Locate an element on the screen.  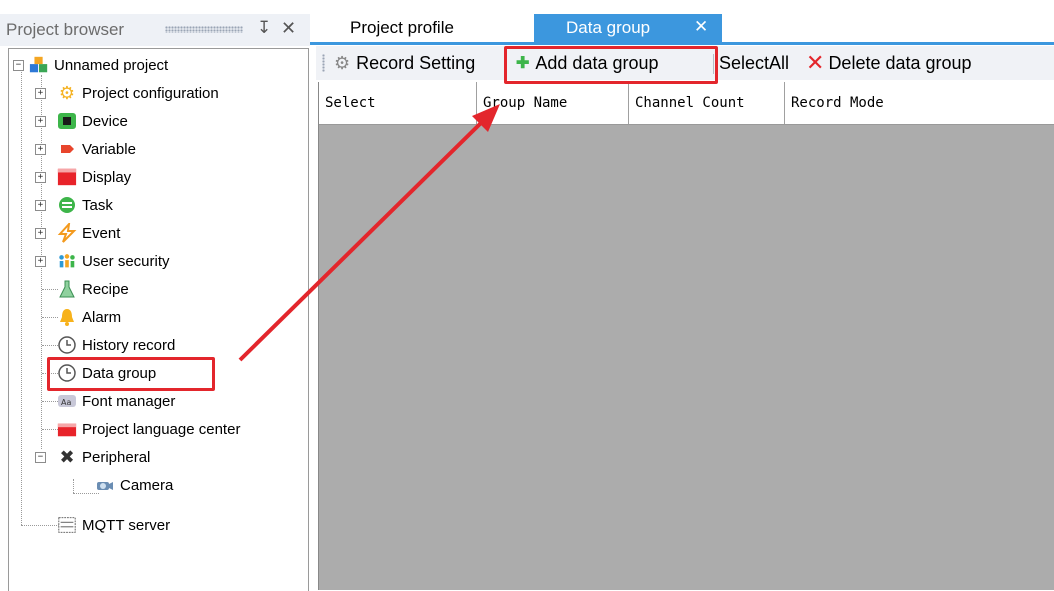
font-icon: Aa is located at coordinates (67, 401).